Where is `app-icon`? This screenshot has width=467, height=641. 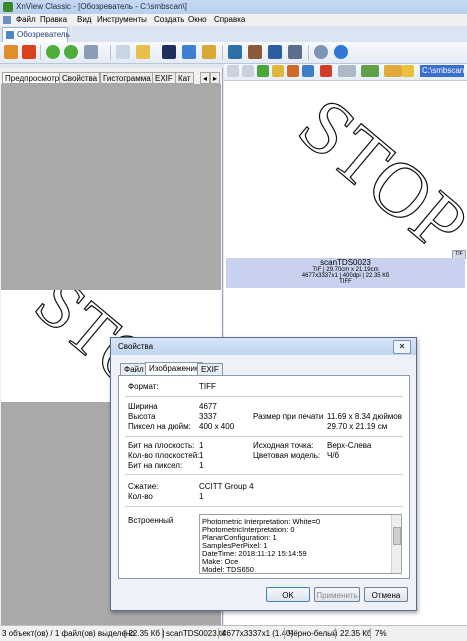 app-icon is located at coordinates (8, 7).